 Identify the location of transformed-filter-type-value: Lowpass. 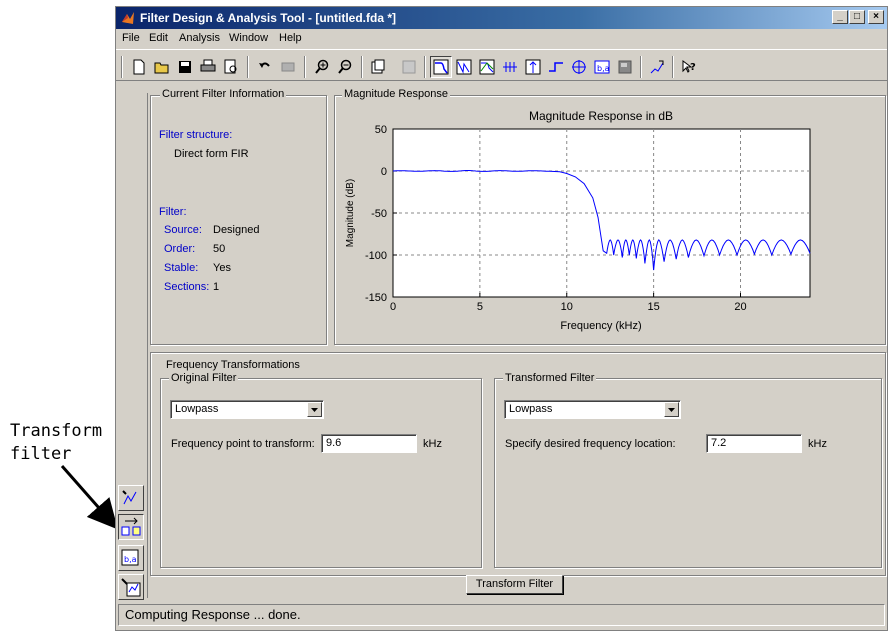
(530, 409).